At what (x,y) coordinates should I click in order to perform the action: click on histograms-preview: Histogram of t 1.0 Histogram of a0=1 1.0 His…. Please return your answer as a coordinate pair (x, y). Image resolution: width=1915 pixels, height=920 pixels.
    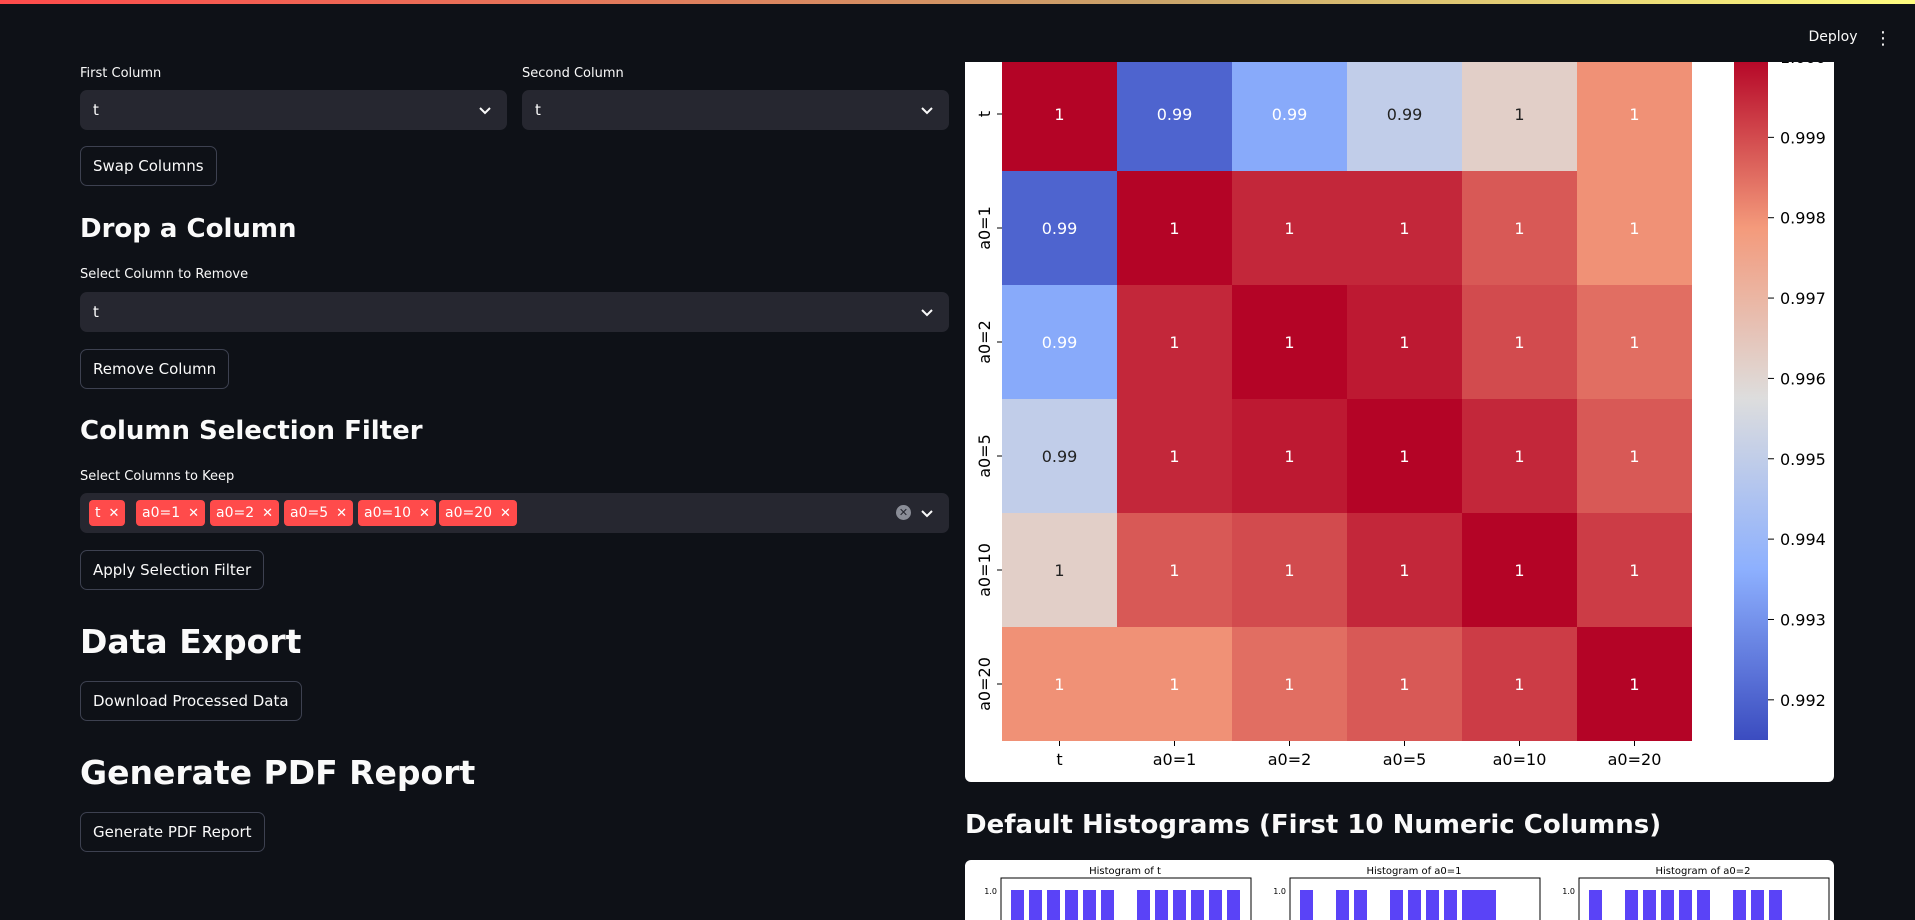
    Looking at the image, I should click on (1407, 893).